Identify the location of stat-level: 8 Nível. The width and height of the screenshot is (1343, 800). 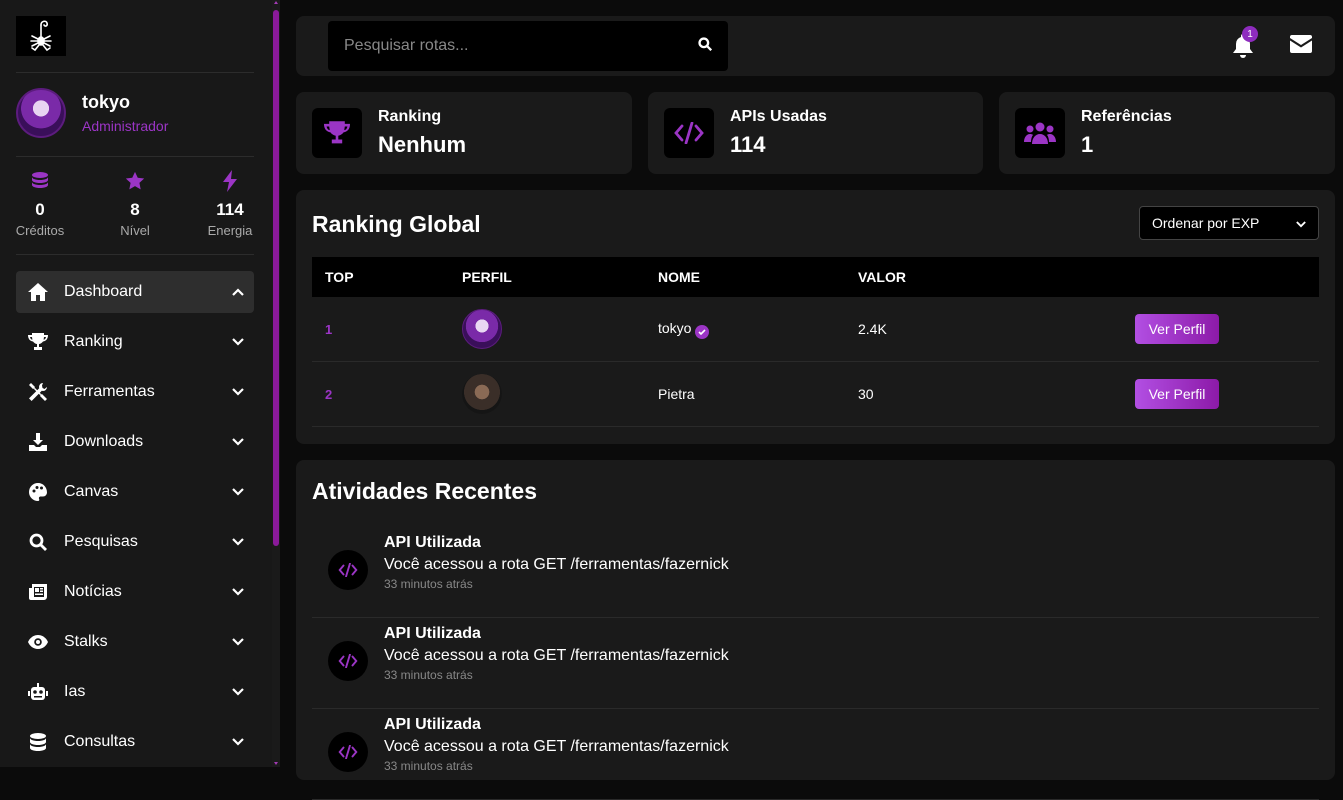
(135, 204).